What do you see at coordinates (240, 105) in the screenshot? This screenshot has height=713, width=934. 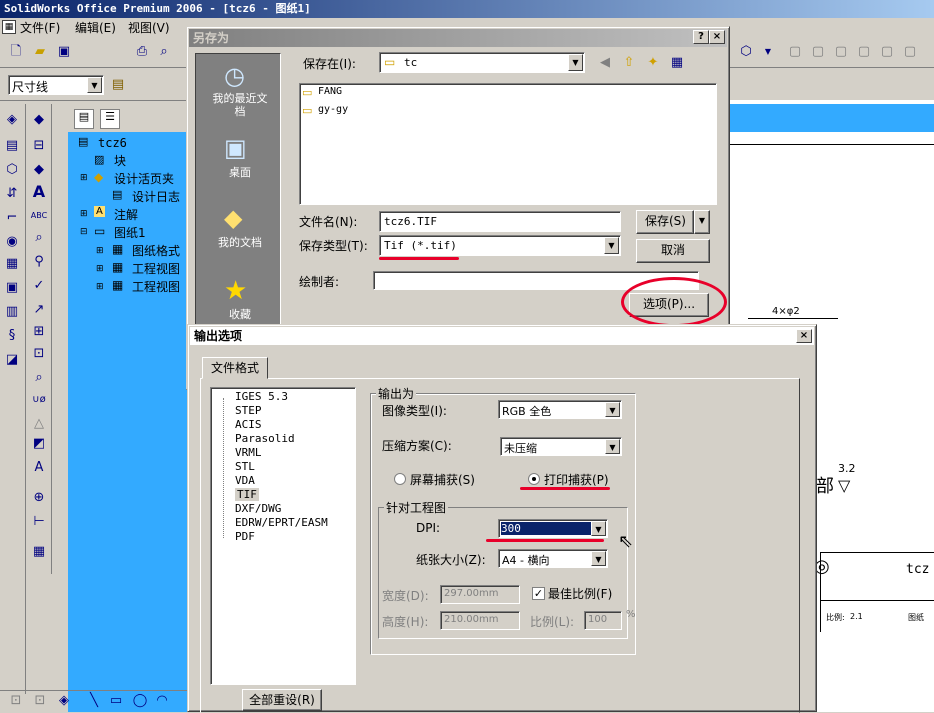 I see `place-recent: 我的最近文档` at bounding box center [240, 105].